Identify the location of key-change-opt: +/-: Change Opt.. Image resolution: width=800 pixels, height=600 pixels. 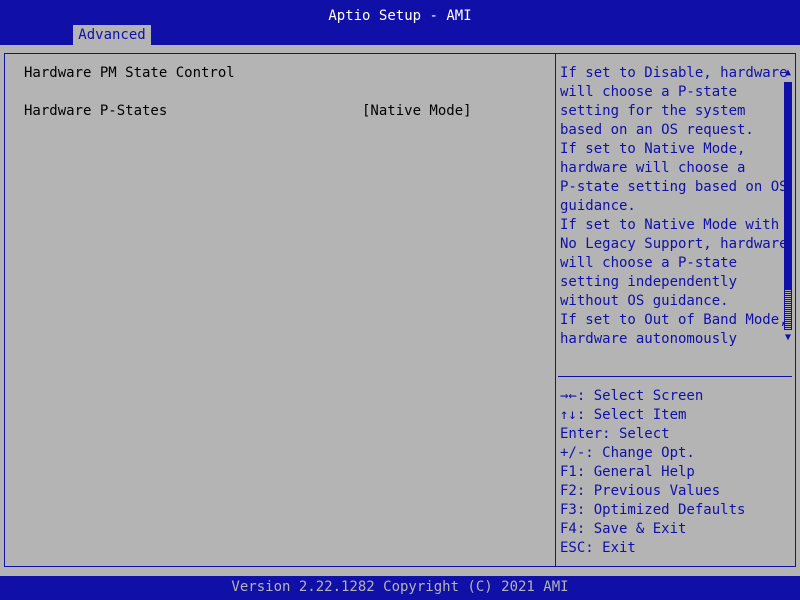
(627, 453).